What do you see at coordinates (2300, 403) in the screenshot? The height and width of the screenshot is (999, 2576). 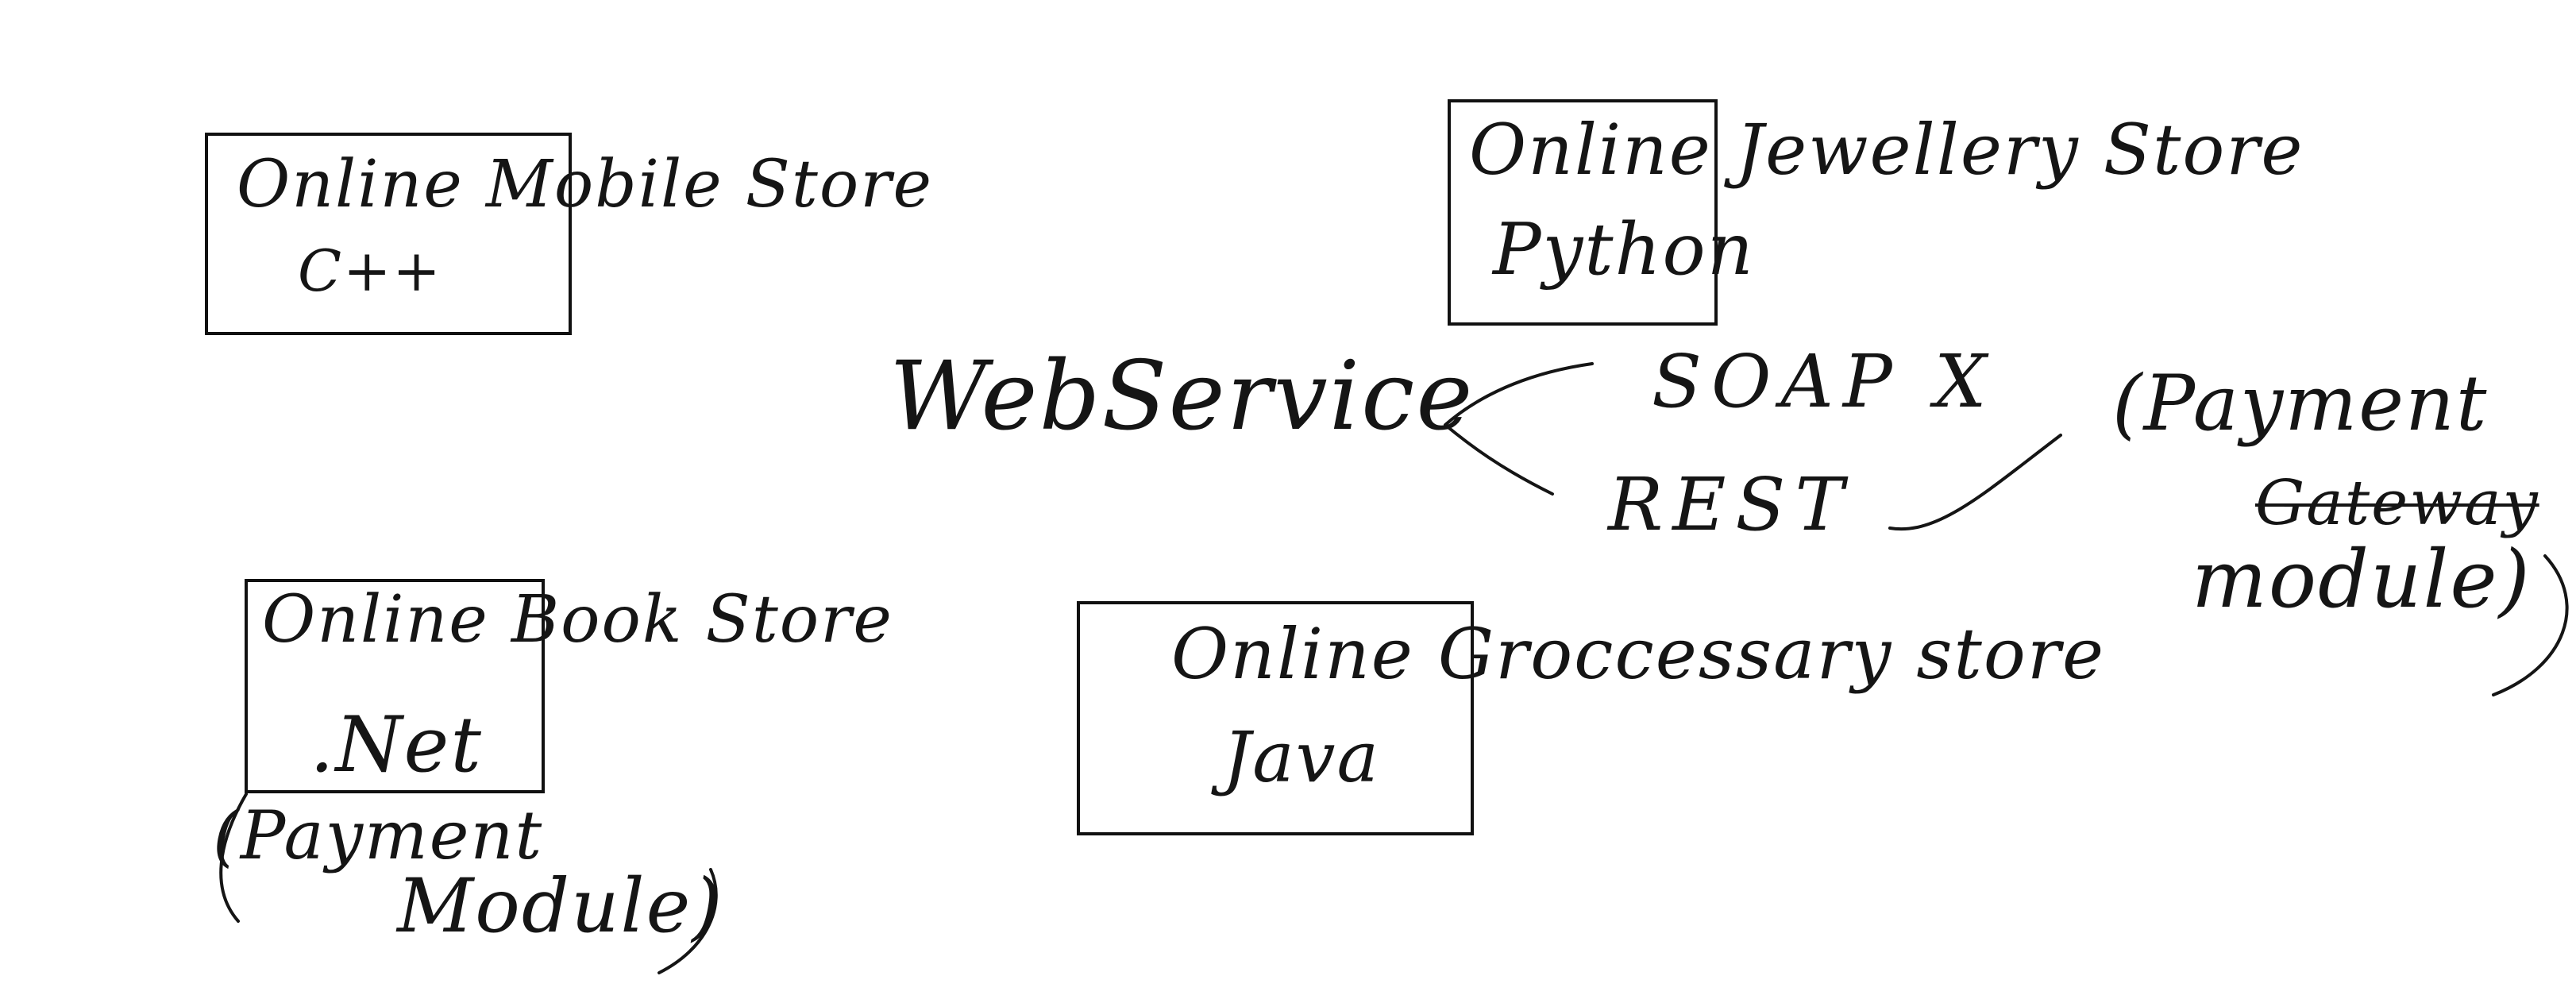 I see `payment-gateway-line1: (Payment` at bounding box center [2300, 403].